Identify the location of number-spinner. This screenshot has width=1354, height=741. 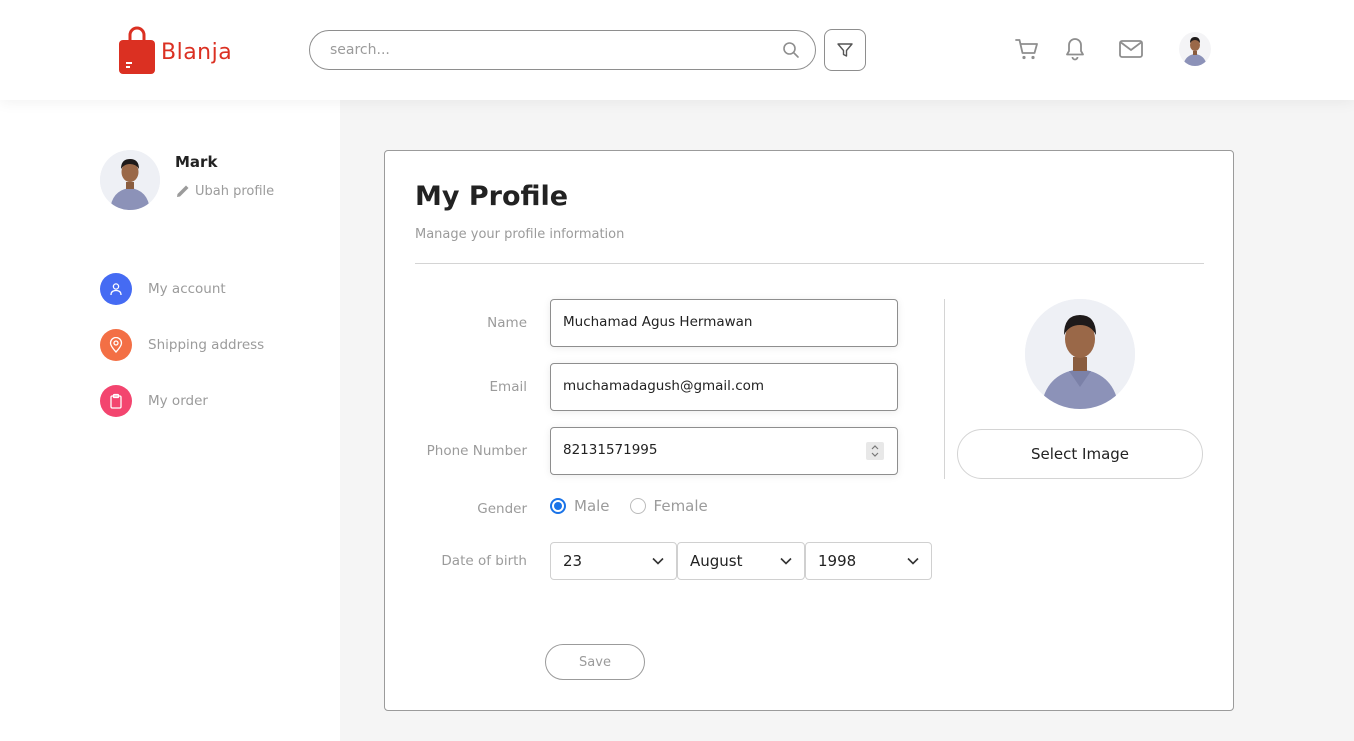
(875, 451).